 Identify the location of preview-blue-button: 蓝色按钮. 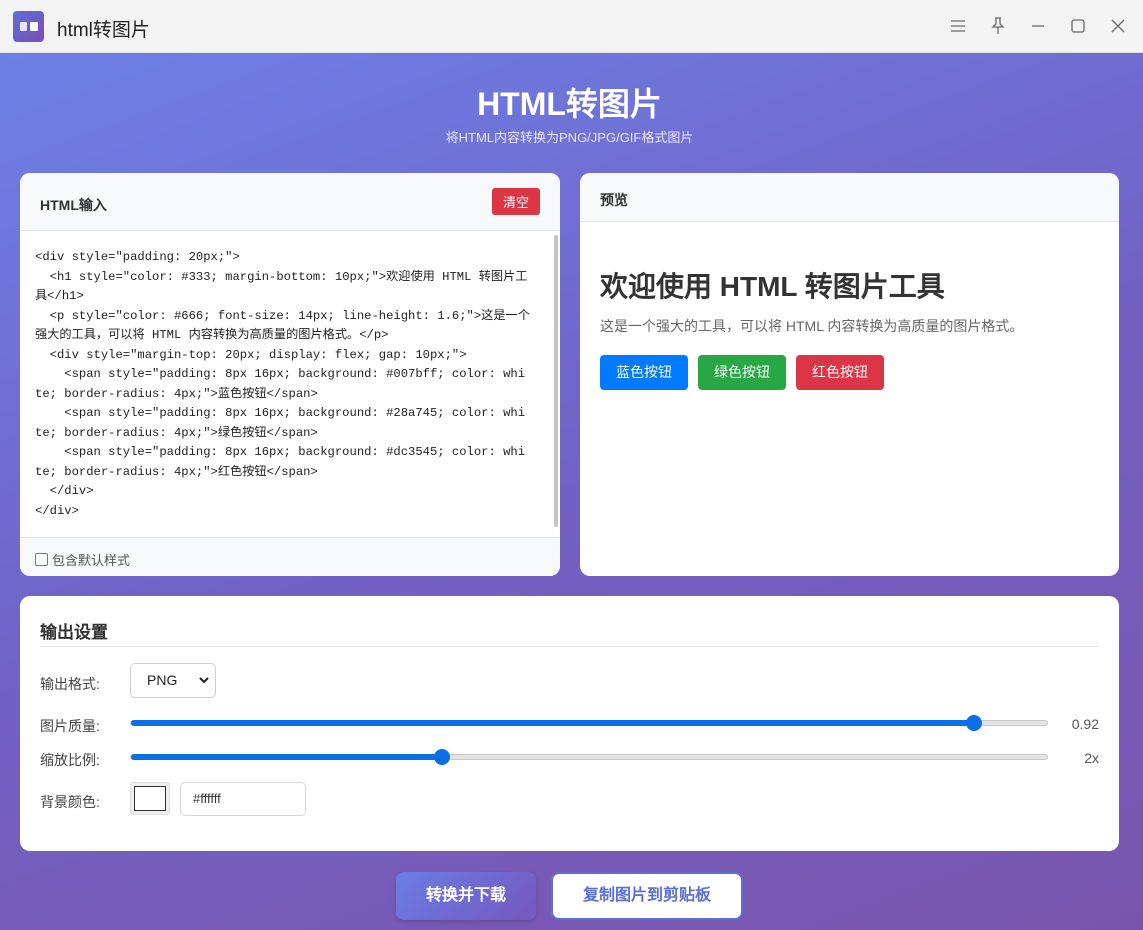
(644, 372).